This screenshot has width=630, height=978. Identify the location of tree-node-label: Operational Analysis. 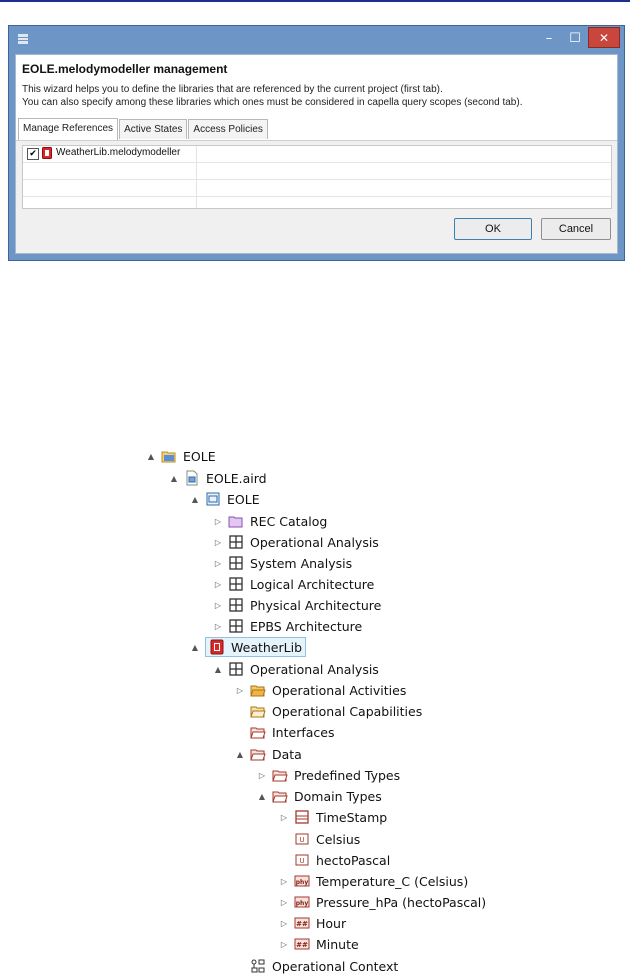
(314, 669).